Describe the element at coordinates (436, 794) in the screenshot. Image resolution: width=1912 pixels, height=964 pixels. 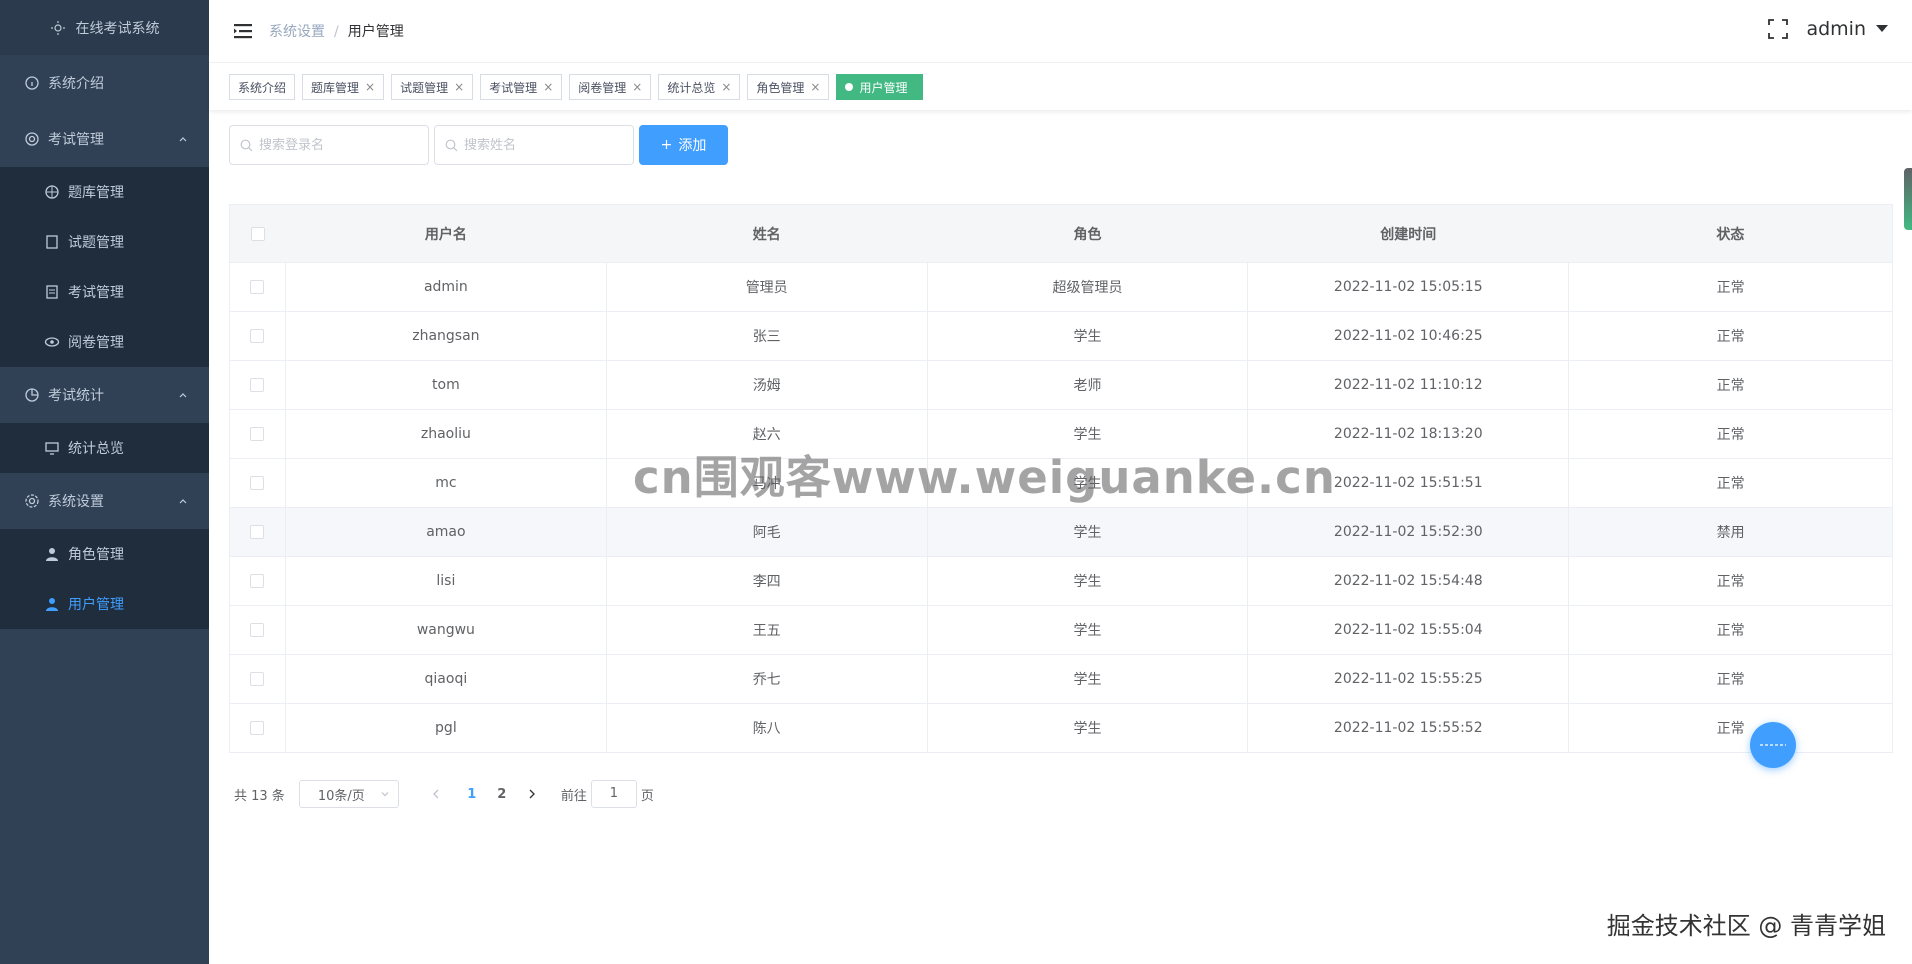
I see `prev-page-icon` at that location.